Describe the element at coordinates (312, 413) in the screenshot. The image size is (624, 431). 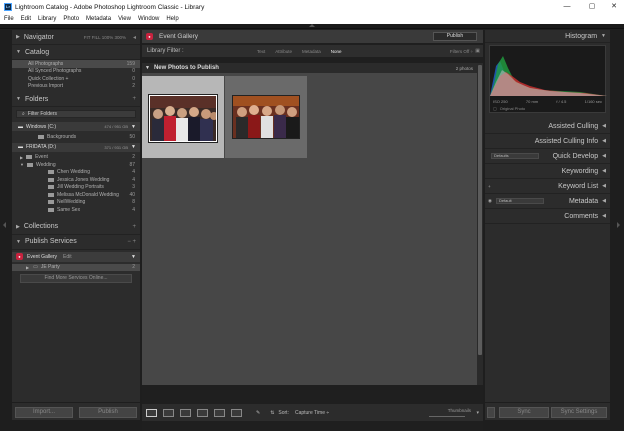
I see `sort-dropdown: Capture Time ÷` at that location.